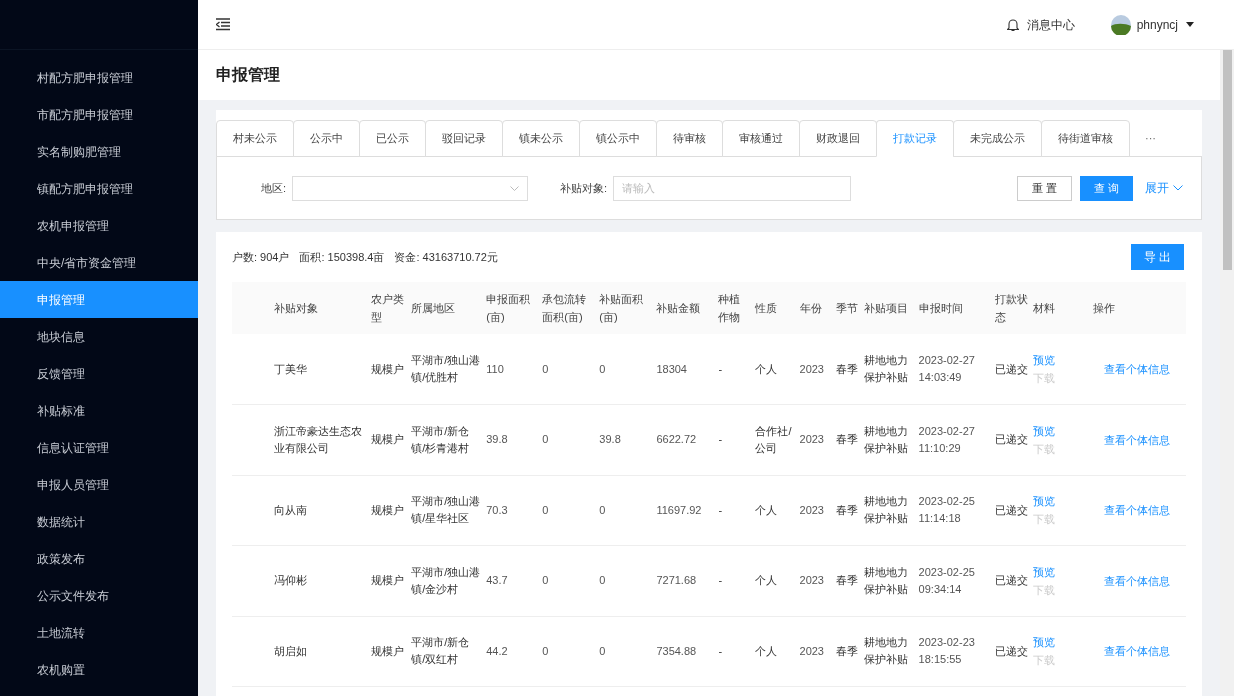 The width and height of the screenshot is (1234, 696). Describe the element at coordinates (671, 368) in the screenshot. I see `table-cell: 18304` at that location.